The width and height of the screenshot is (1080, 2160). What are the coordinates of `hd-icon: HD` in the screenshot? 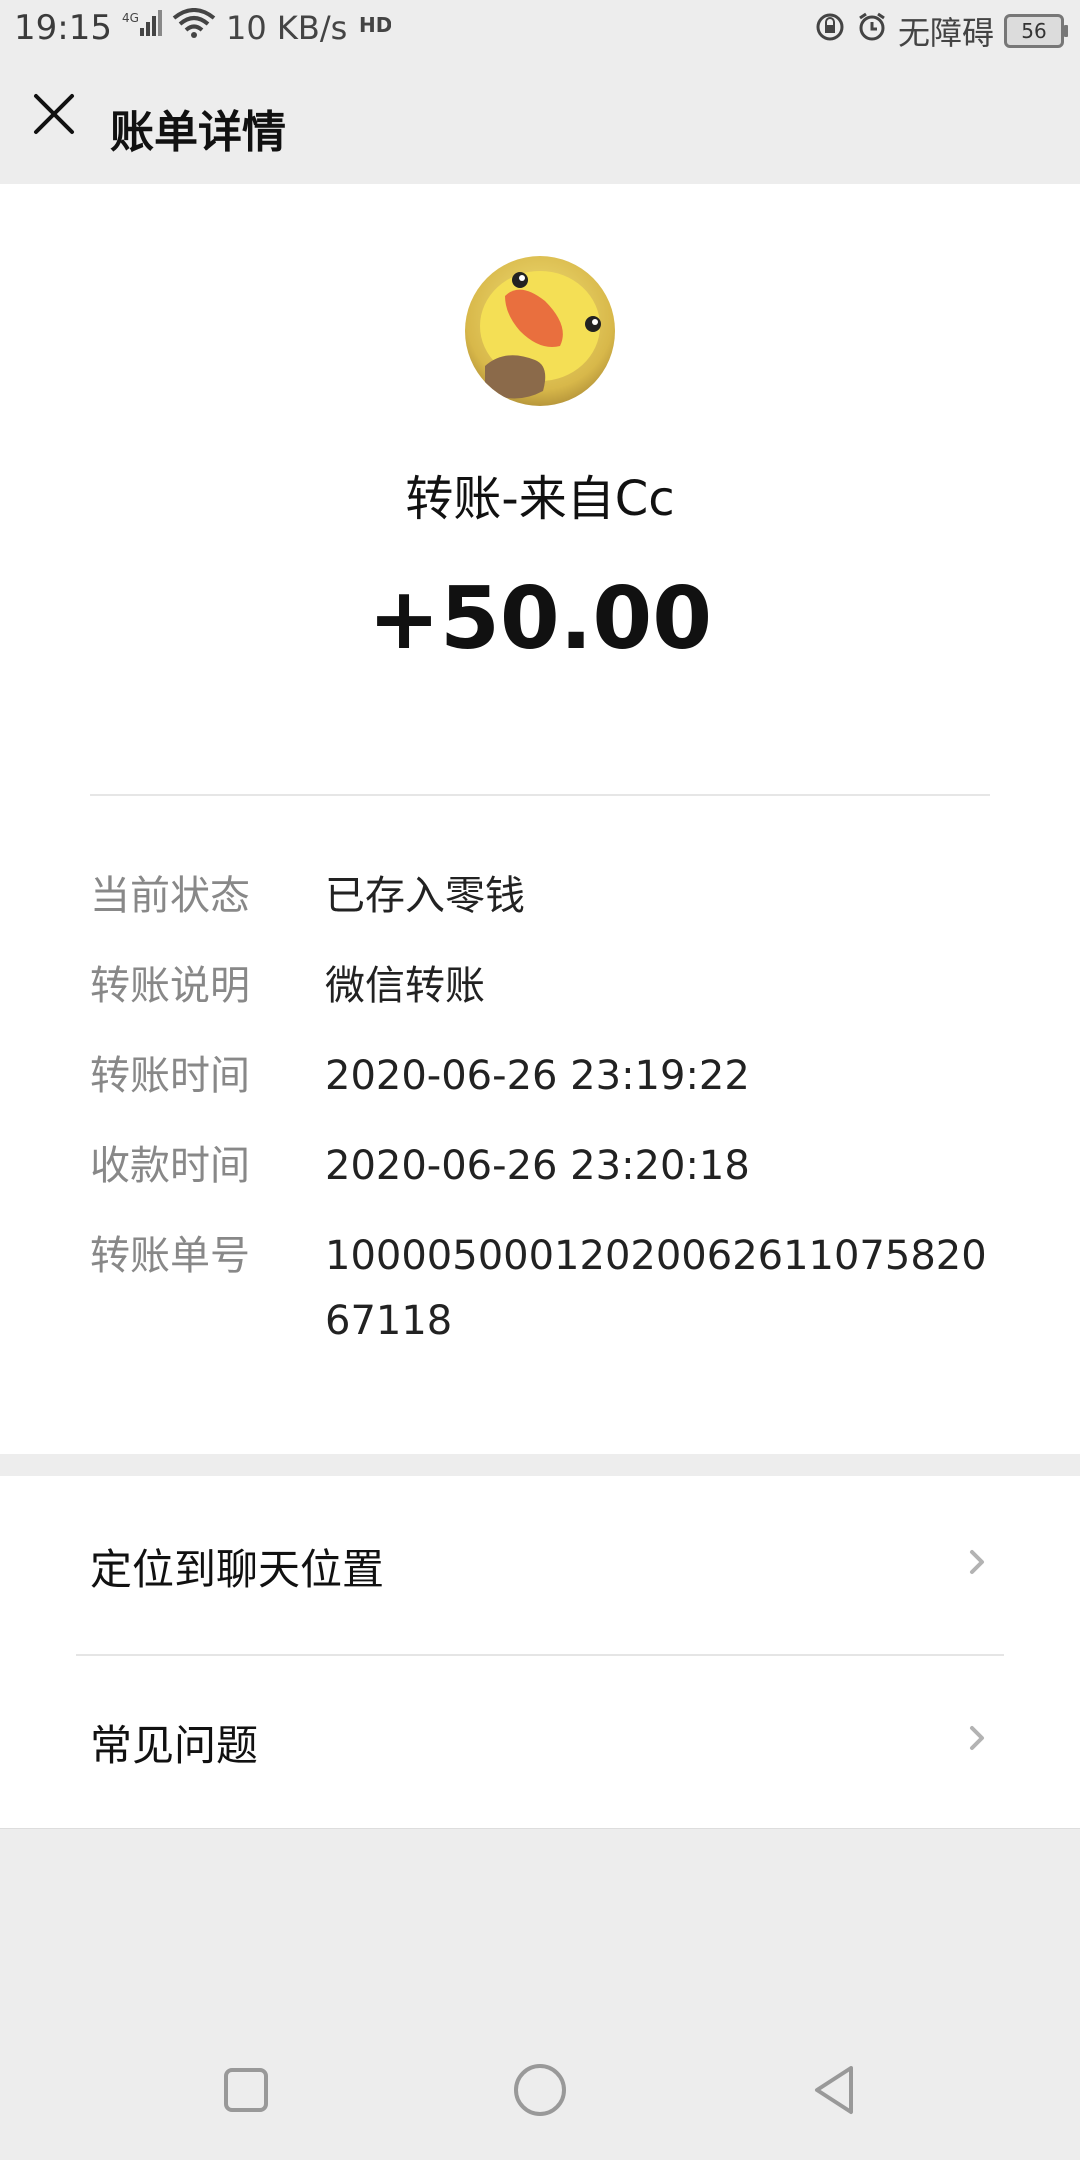 It's located at (374, 28).